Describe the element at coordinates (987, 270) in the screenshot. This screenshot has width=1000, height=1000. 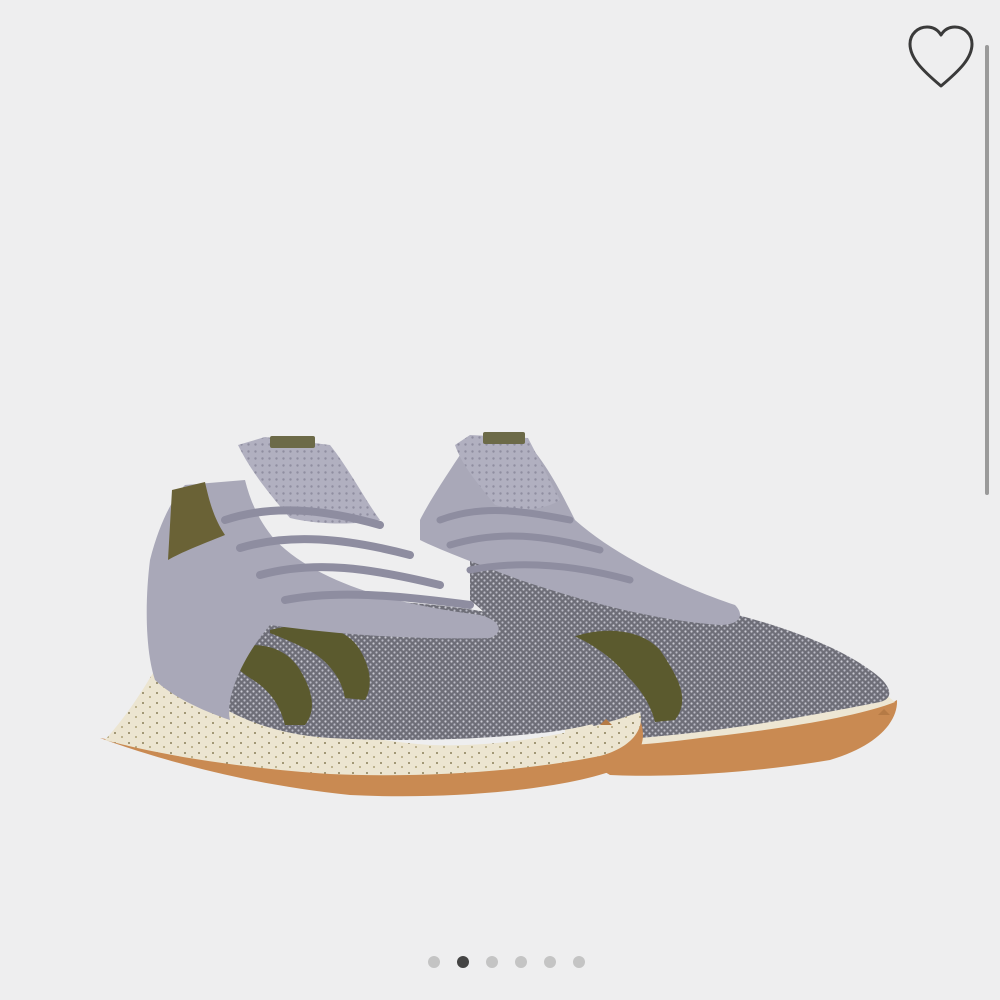
I see `scrollbar-thumb` at that location.